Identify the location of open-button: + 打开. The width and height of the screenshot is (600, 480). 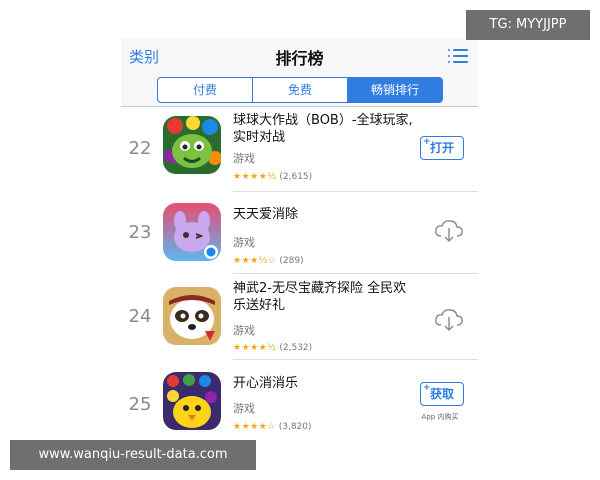
(442, 148).